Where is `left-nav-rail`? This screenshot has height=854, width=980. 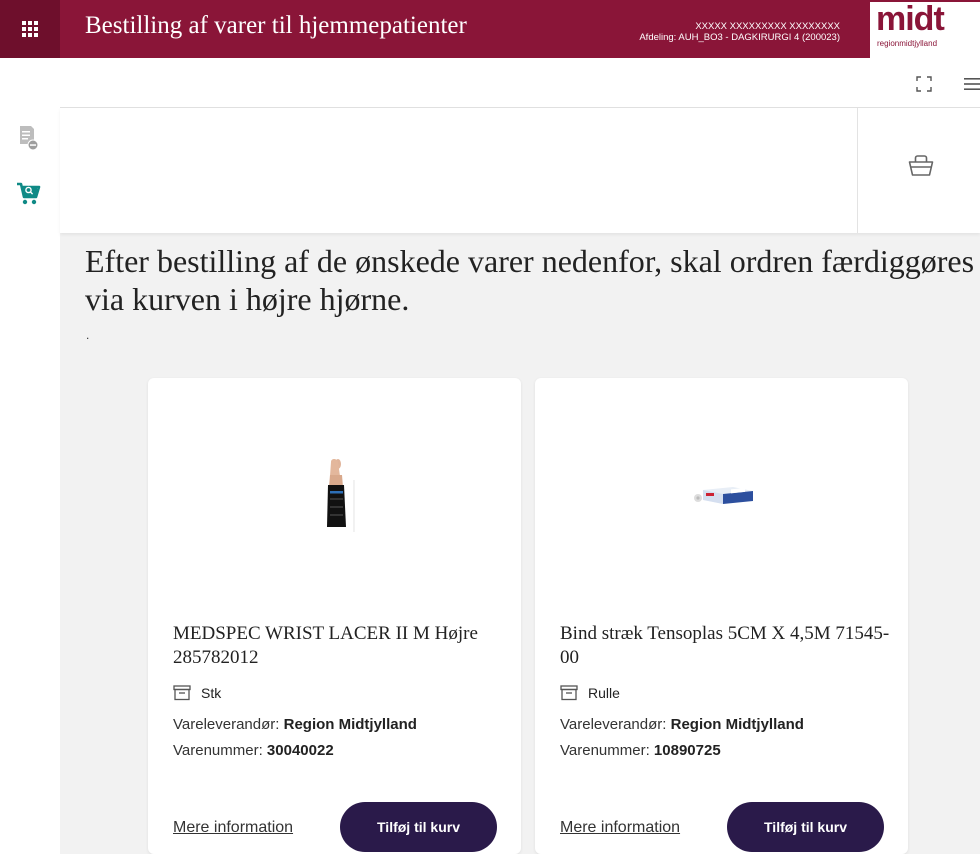
left-nav-rail is located at coordinates (30, 456).